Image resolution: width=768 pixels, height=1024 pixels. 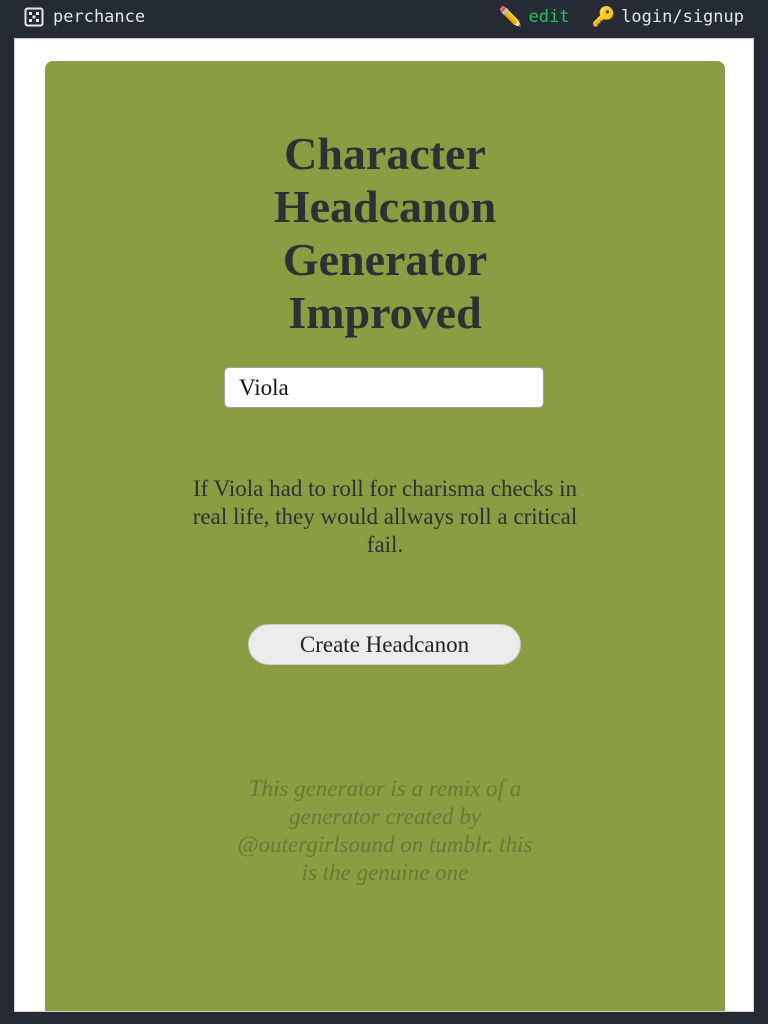 I want to click on pencil-icon: ✏️, so click(x=510, y=16).